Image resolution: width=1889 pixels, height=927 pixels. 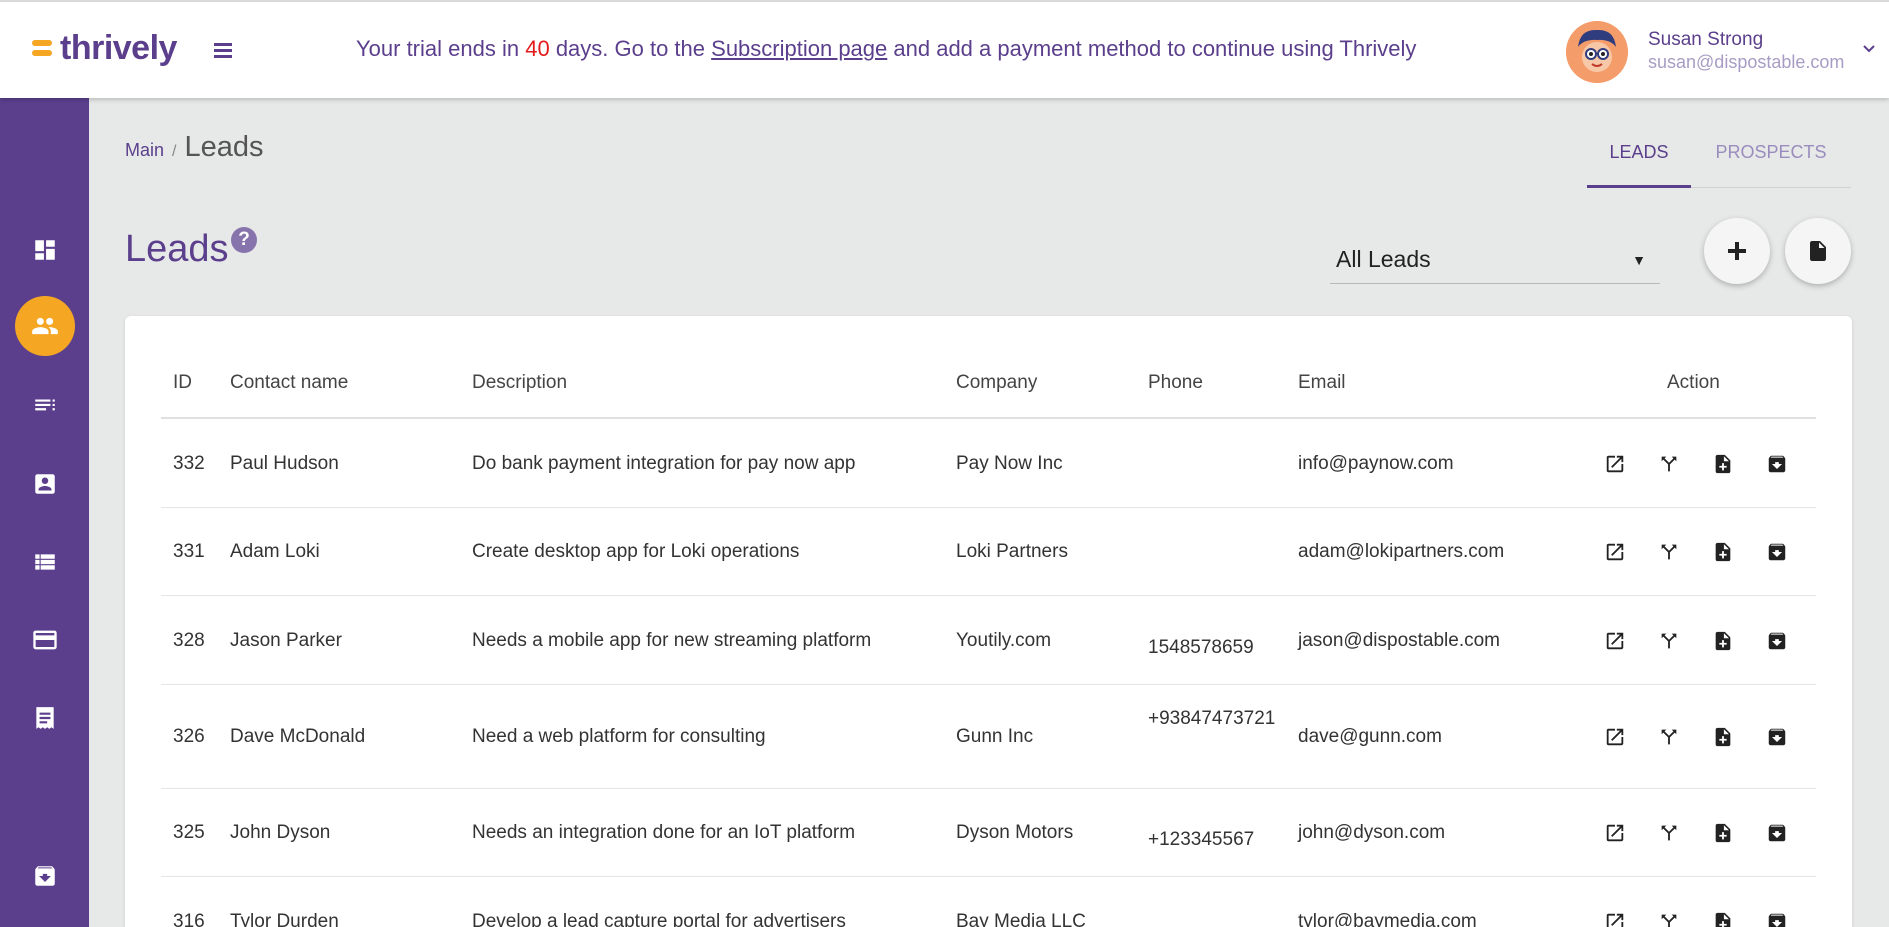 I want to click on cell-email: john@dyson.com, so click(x=1372, y=832).